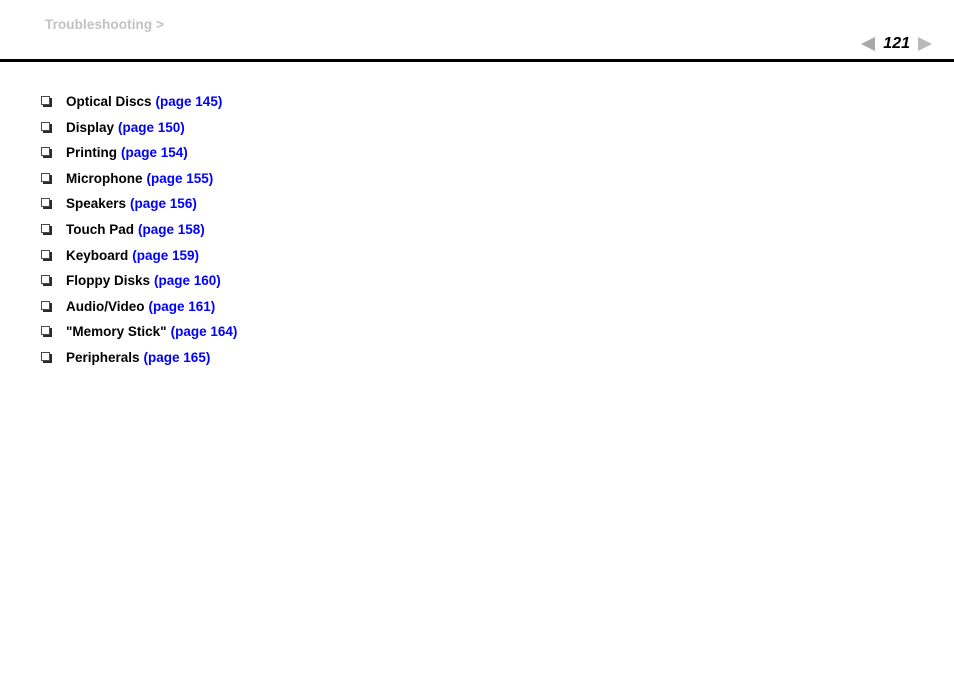 This screenshot has width=954, height=674. What do you see at coordinates (477, 105) in the screenshot?
I see `list-item: Optical Discs (page 145)` at bounding box center [477, 105].